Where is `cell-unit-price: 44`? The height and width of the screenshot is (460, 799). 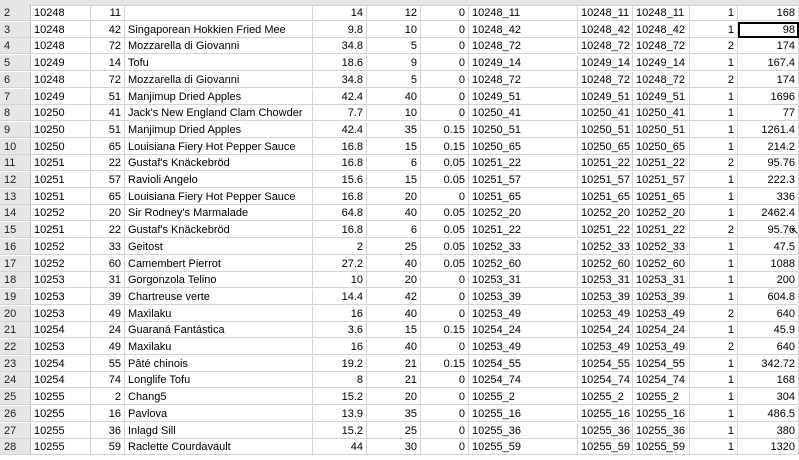
cell-unit-price: 44 is located at coordinates (340, 447).